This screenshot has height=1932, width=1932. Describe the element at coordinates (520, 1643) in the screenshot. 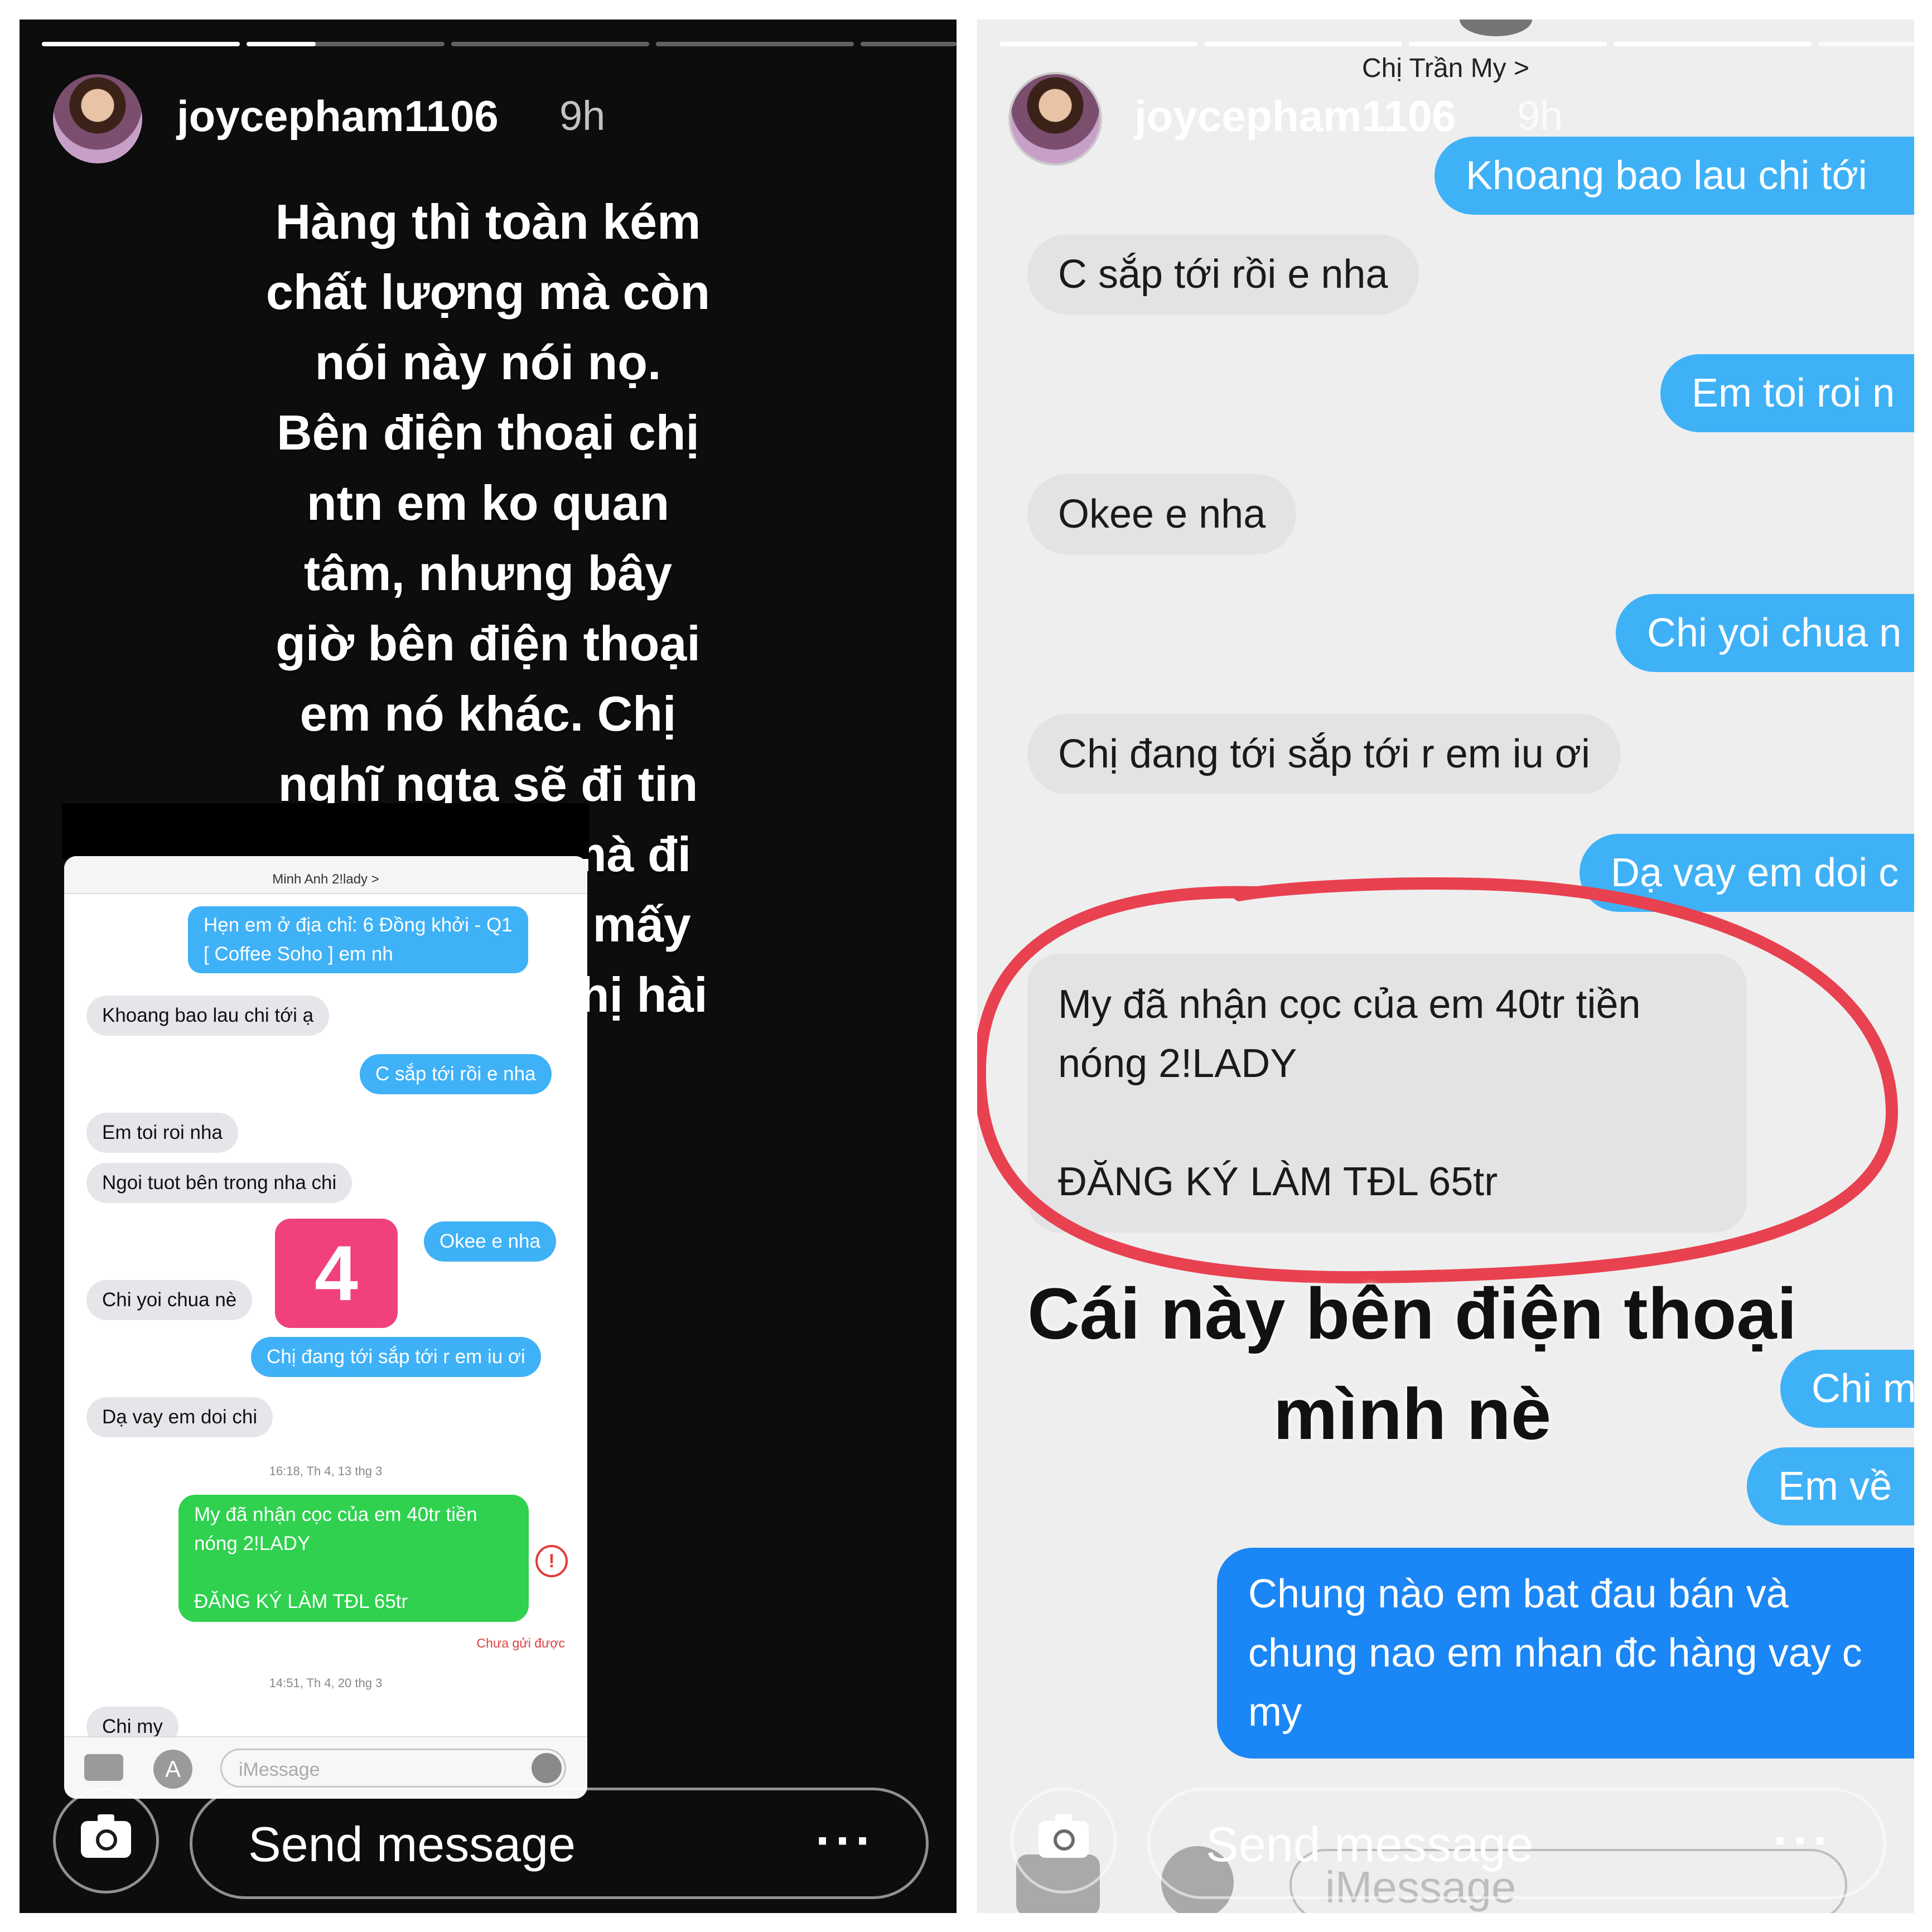

I see `not-delivered-label: Chưa gửi được` at that location.